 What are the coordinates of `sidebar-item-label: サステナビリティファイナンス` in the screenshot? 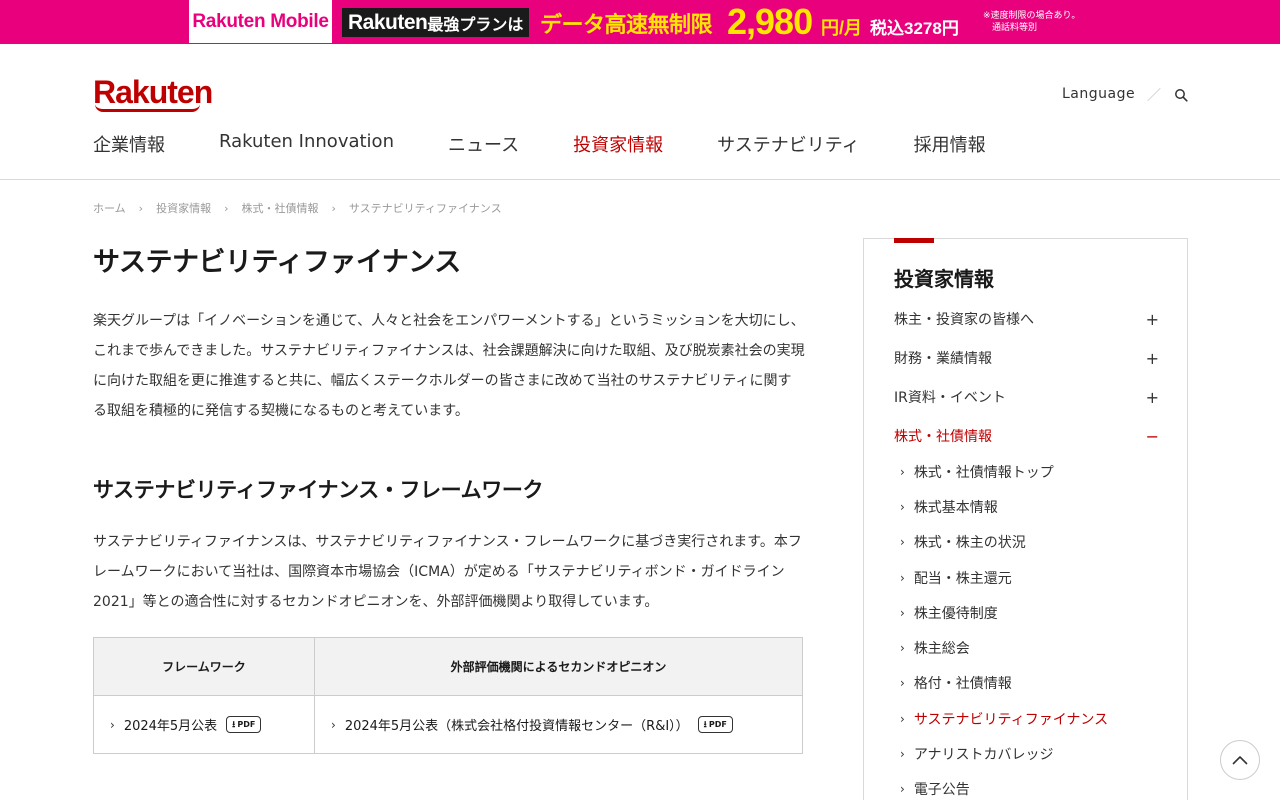 It's located at (1011, 720).